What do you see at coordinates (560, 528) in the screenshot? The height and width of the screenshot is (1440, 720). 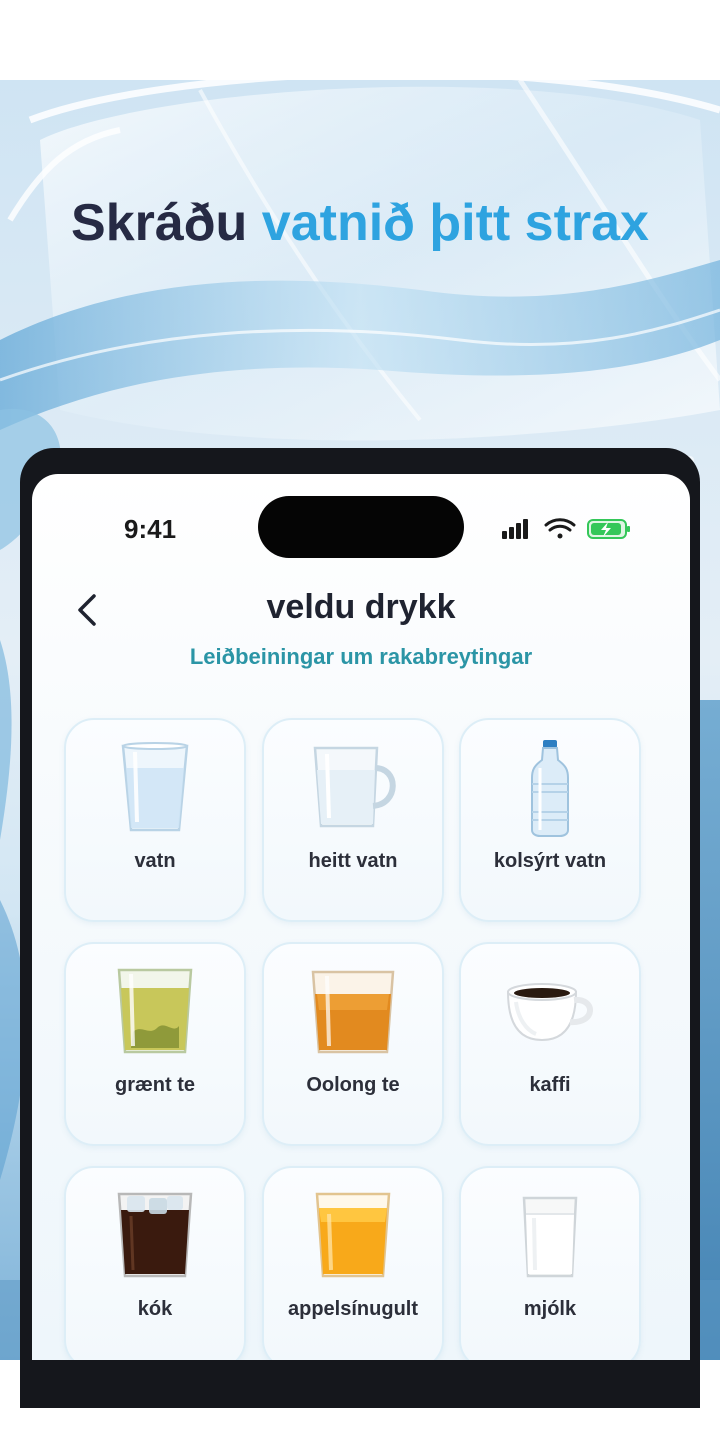 I see `wifi-icon` at bounding box center [560, 528].